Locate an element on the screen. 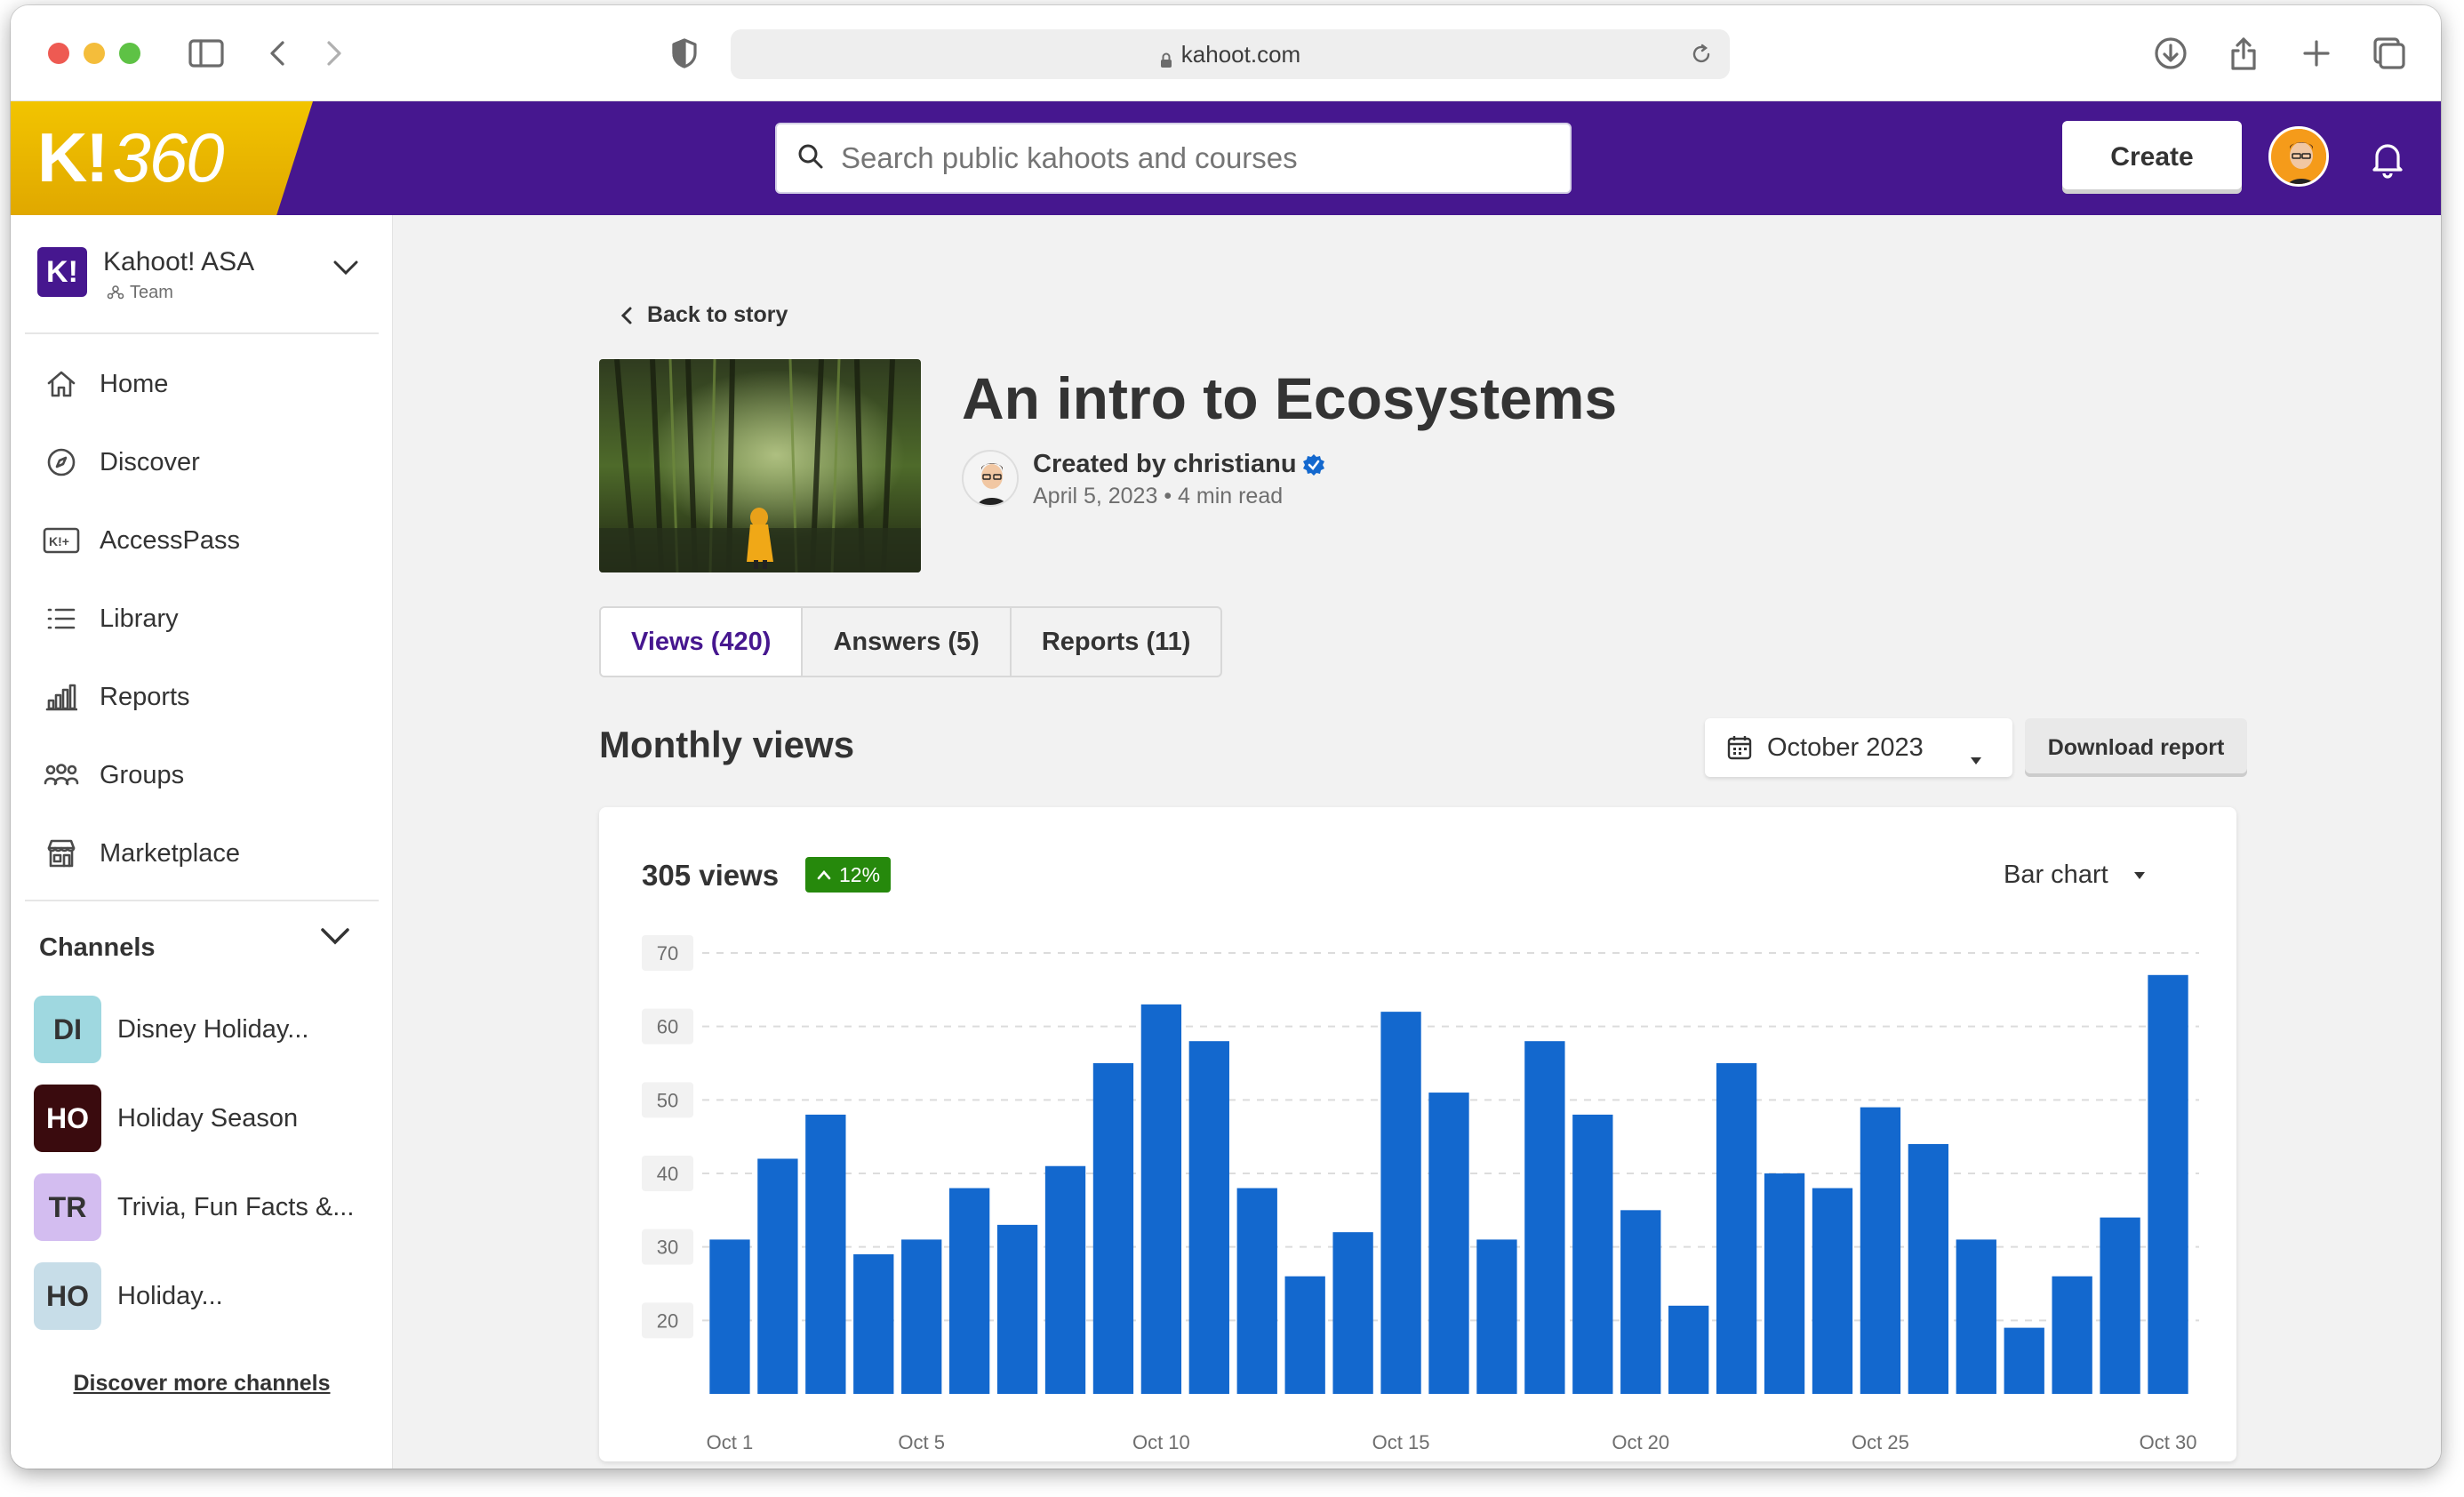 This screenshot has height=1497, width=2464. month-select: October 2023 is located at coordinates (1858, 747).